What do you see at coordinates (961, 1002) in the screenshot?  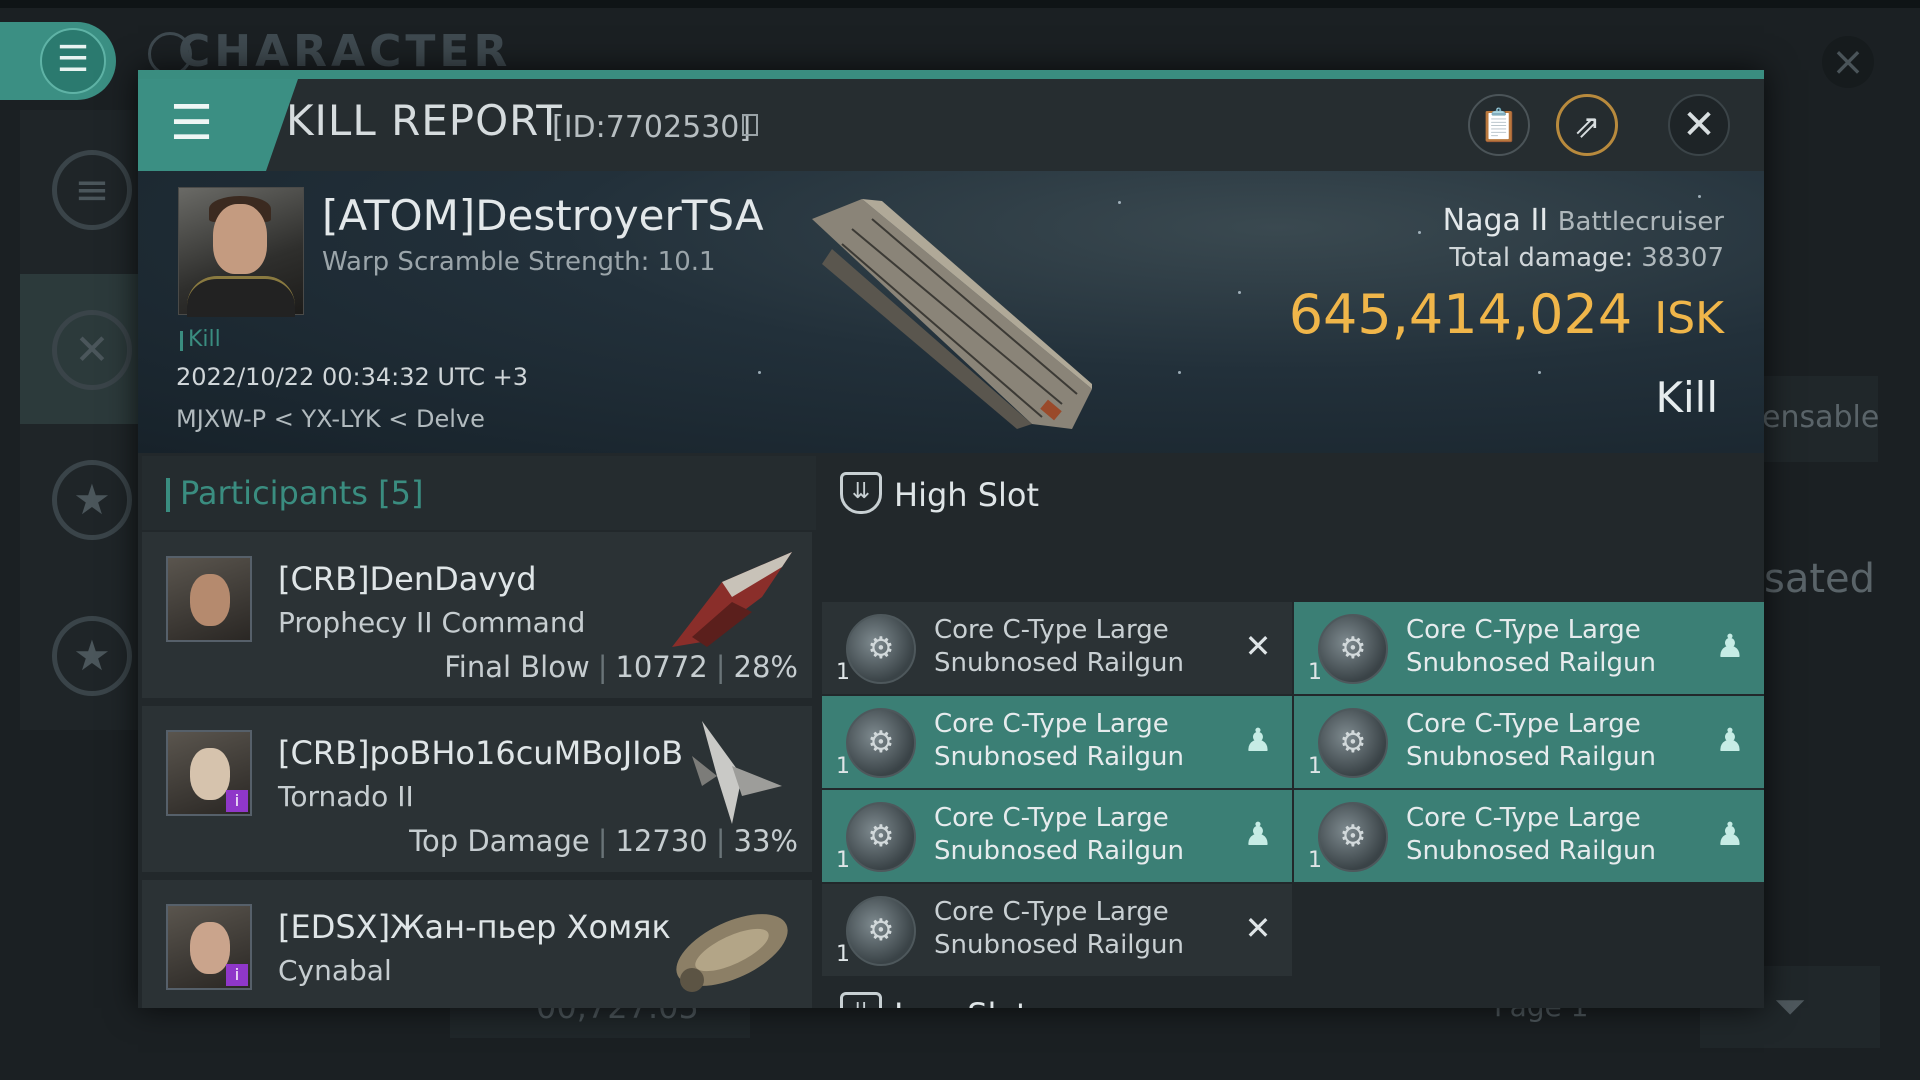 I see `low-slot-title: Low Slot` at bounding box center [961, 1002].